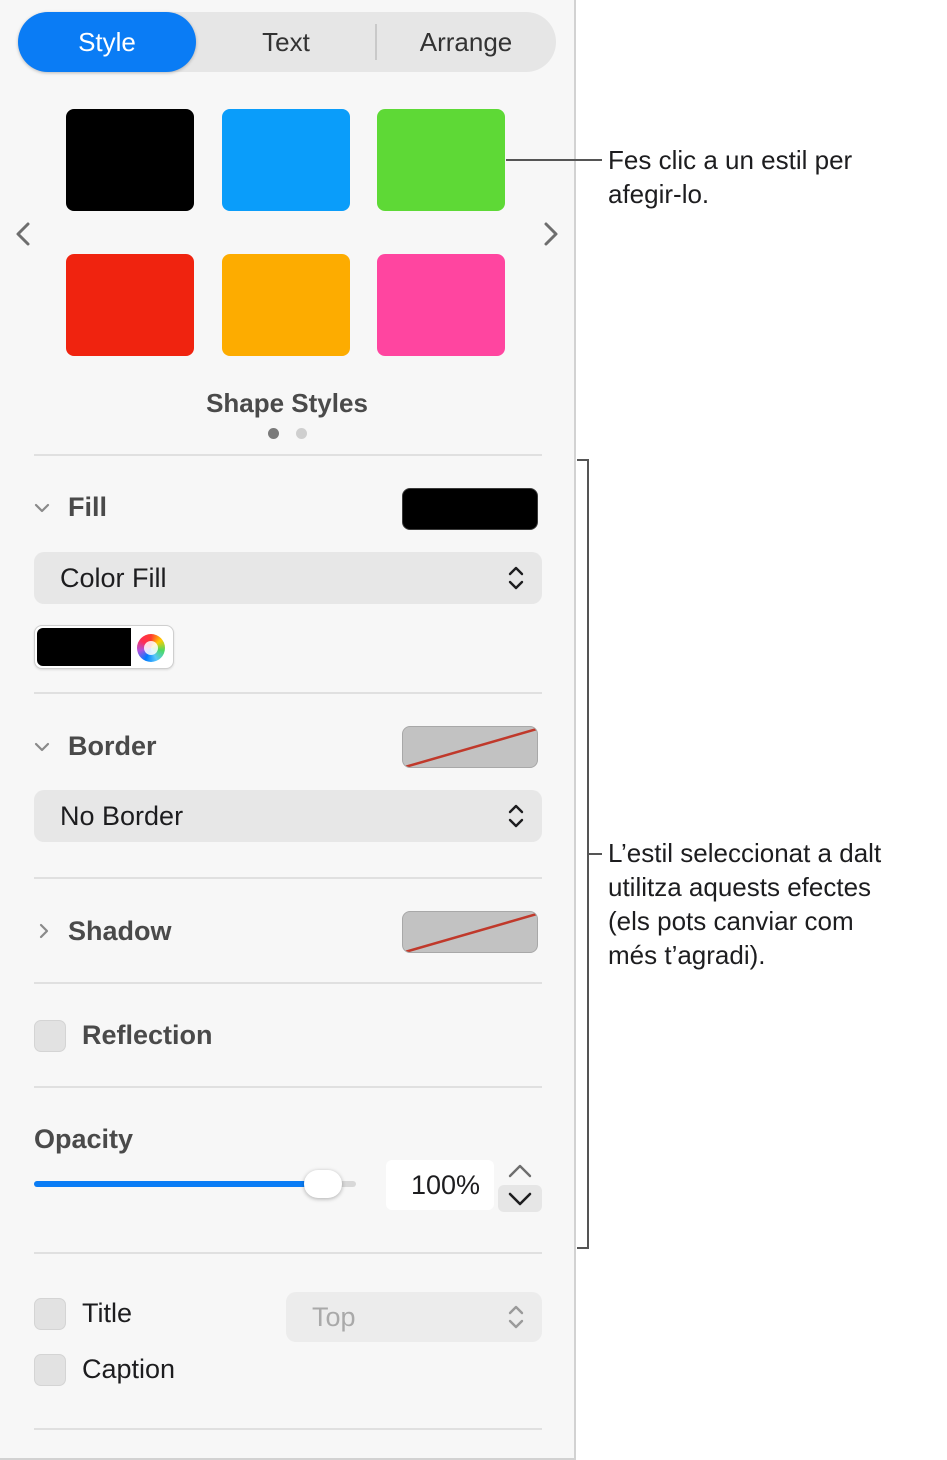  Describe the element at coordinates (147, 1035) in the screenshot. I see `reflection-label: Reflection` at that location.